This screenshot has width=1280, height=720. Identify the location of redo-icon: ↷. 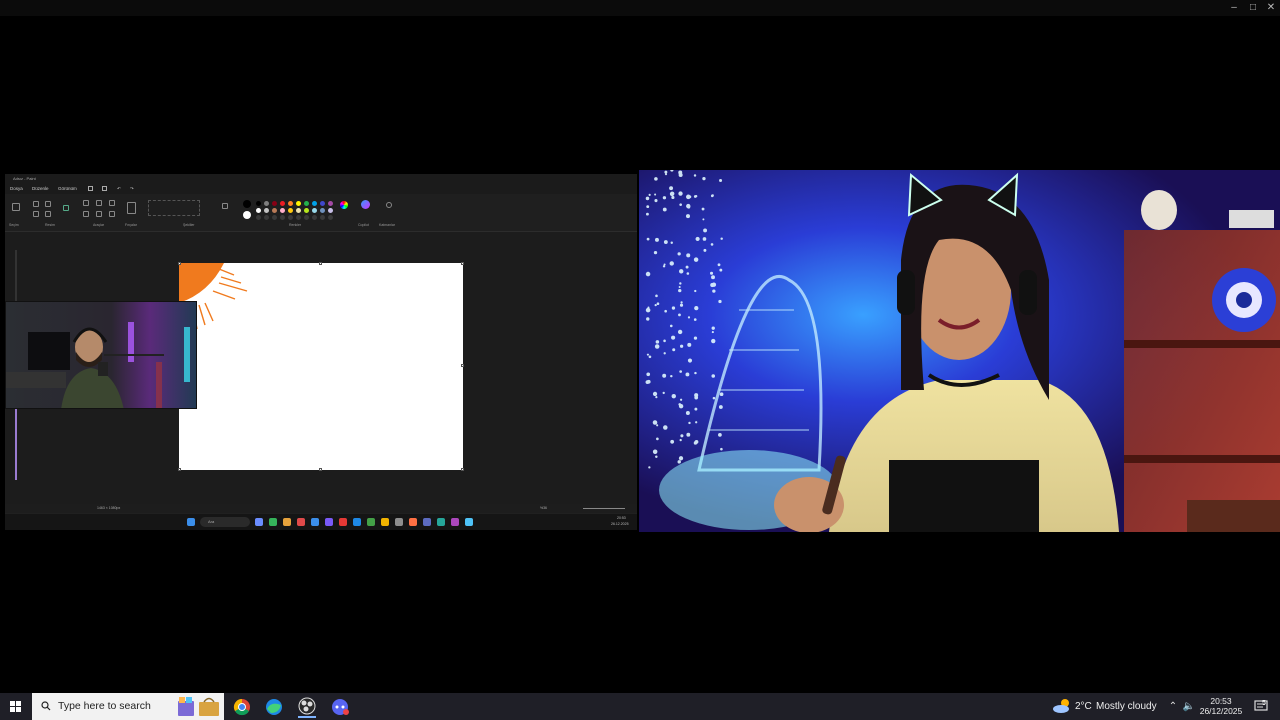
(132, 188).